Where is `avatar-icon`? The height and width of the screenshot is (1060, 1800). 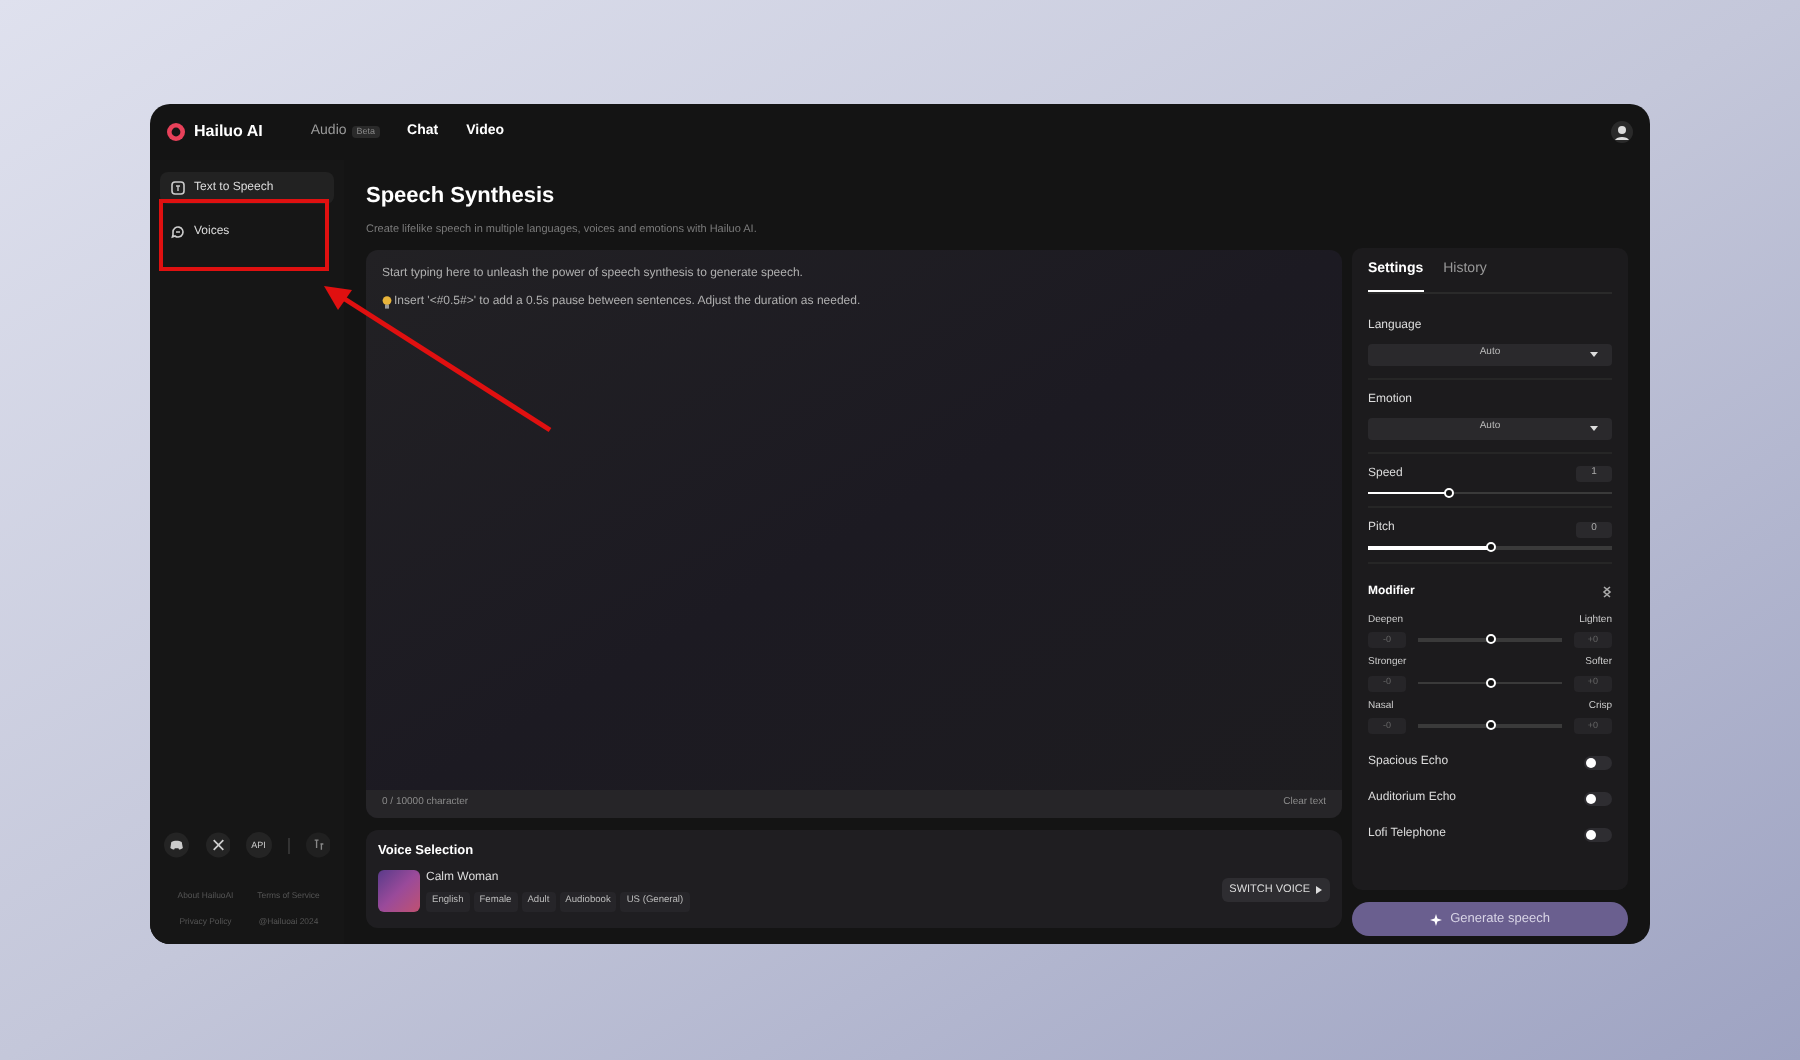 avatar-icon is located at coordinates (1622, 132).